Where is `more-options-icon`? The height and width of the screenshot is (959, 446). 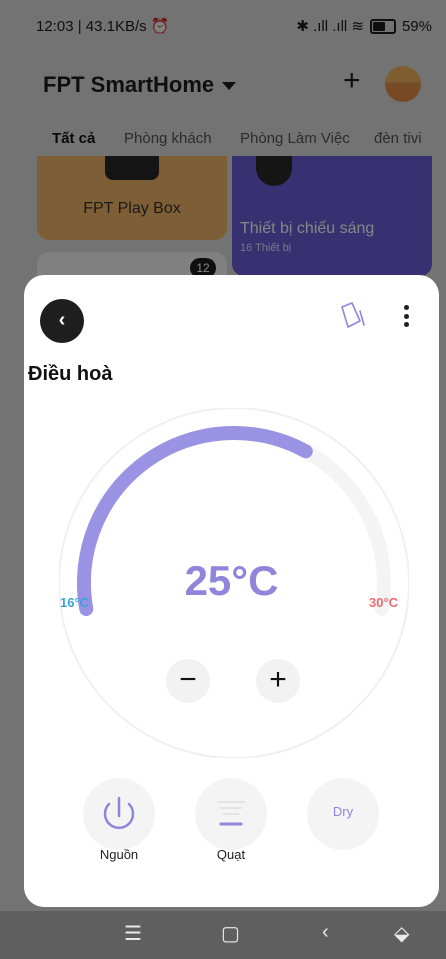 more-options-icon is located at coordinates (406, 316).